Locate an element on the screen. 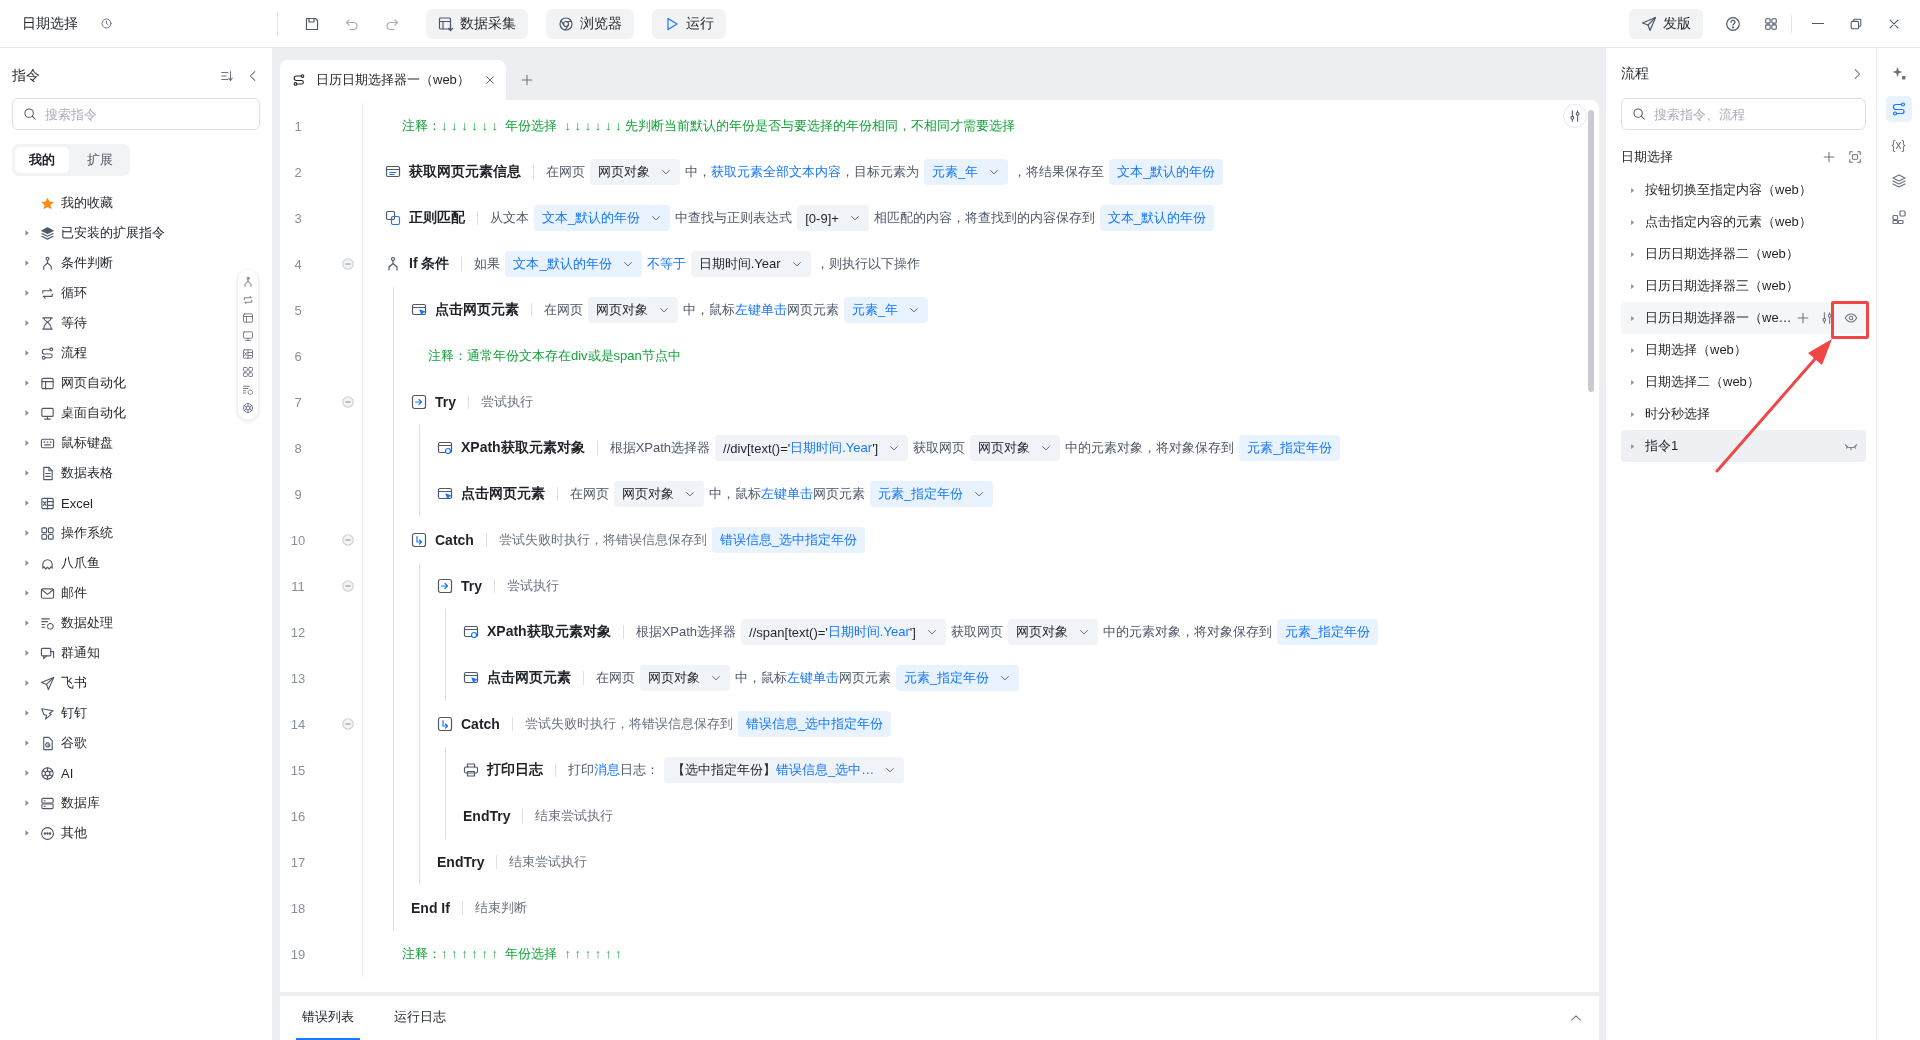  command-category: 我的收藏 is located at coordinates (136, 203).